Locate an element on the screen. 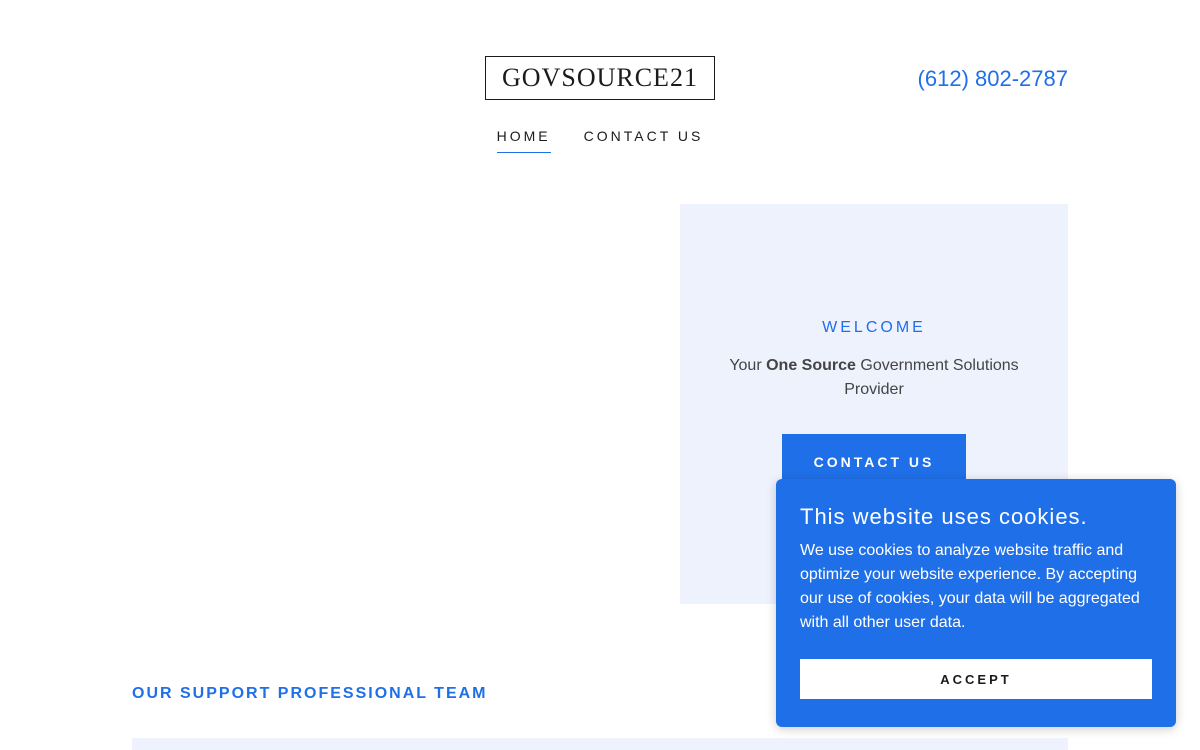 The width and height of the screenshot is (1200, 750). cookie-accept-button: ACCEPT is located at coordinates (976, 679).